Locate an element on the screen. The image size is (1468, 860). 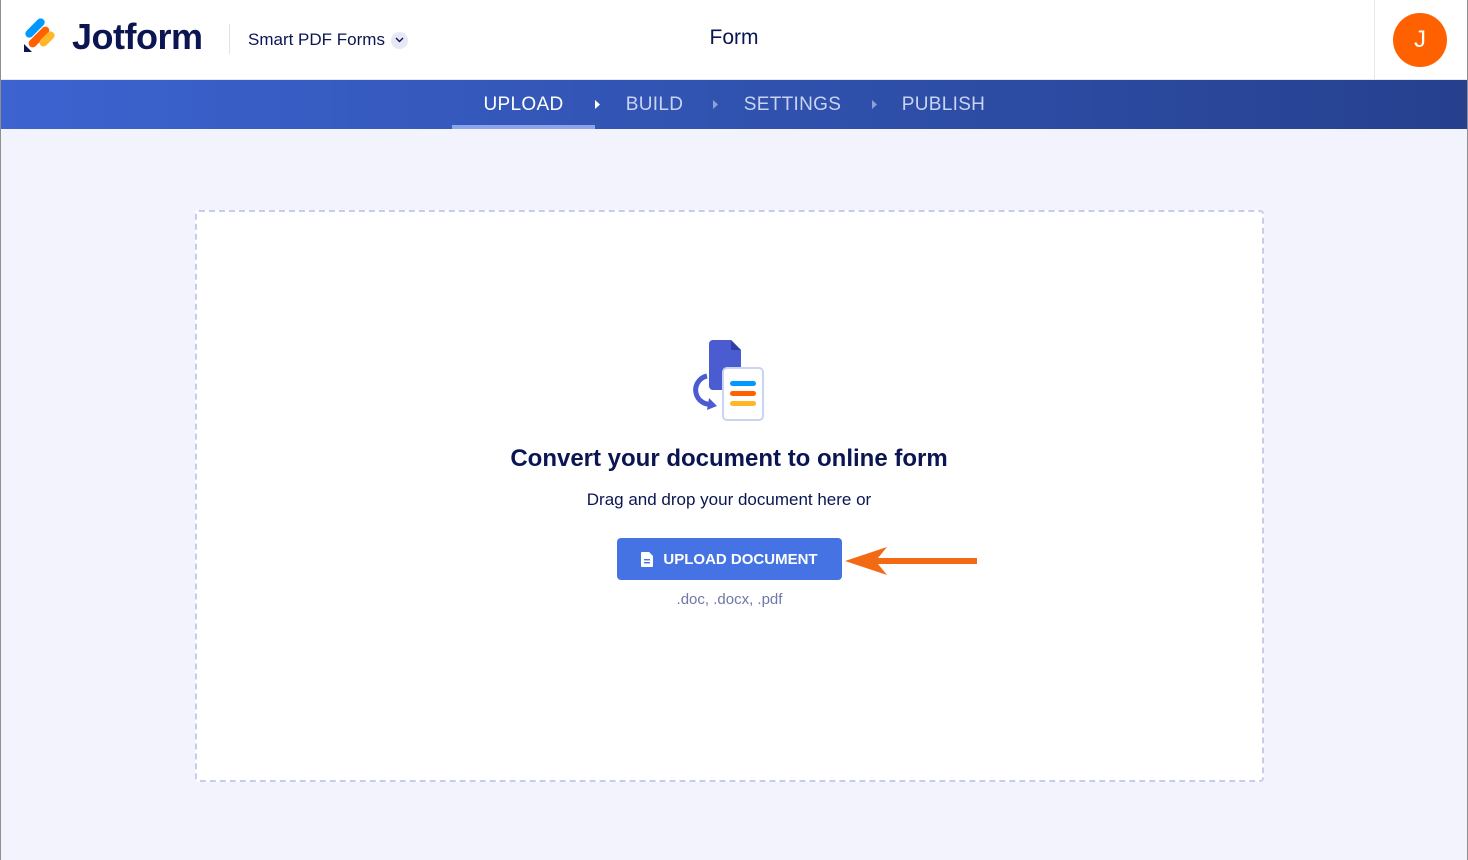
upload-document-button: UPLOAD DOCUMENT is located at coordinates (729, 559).